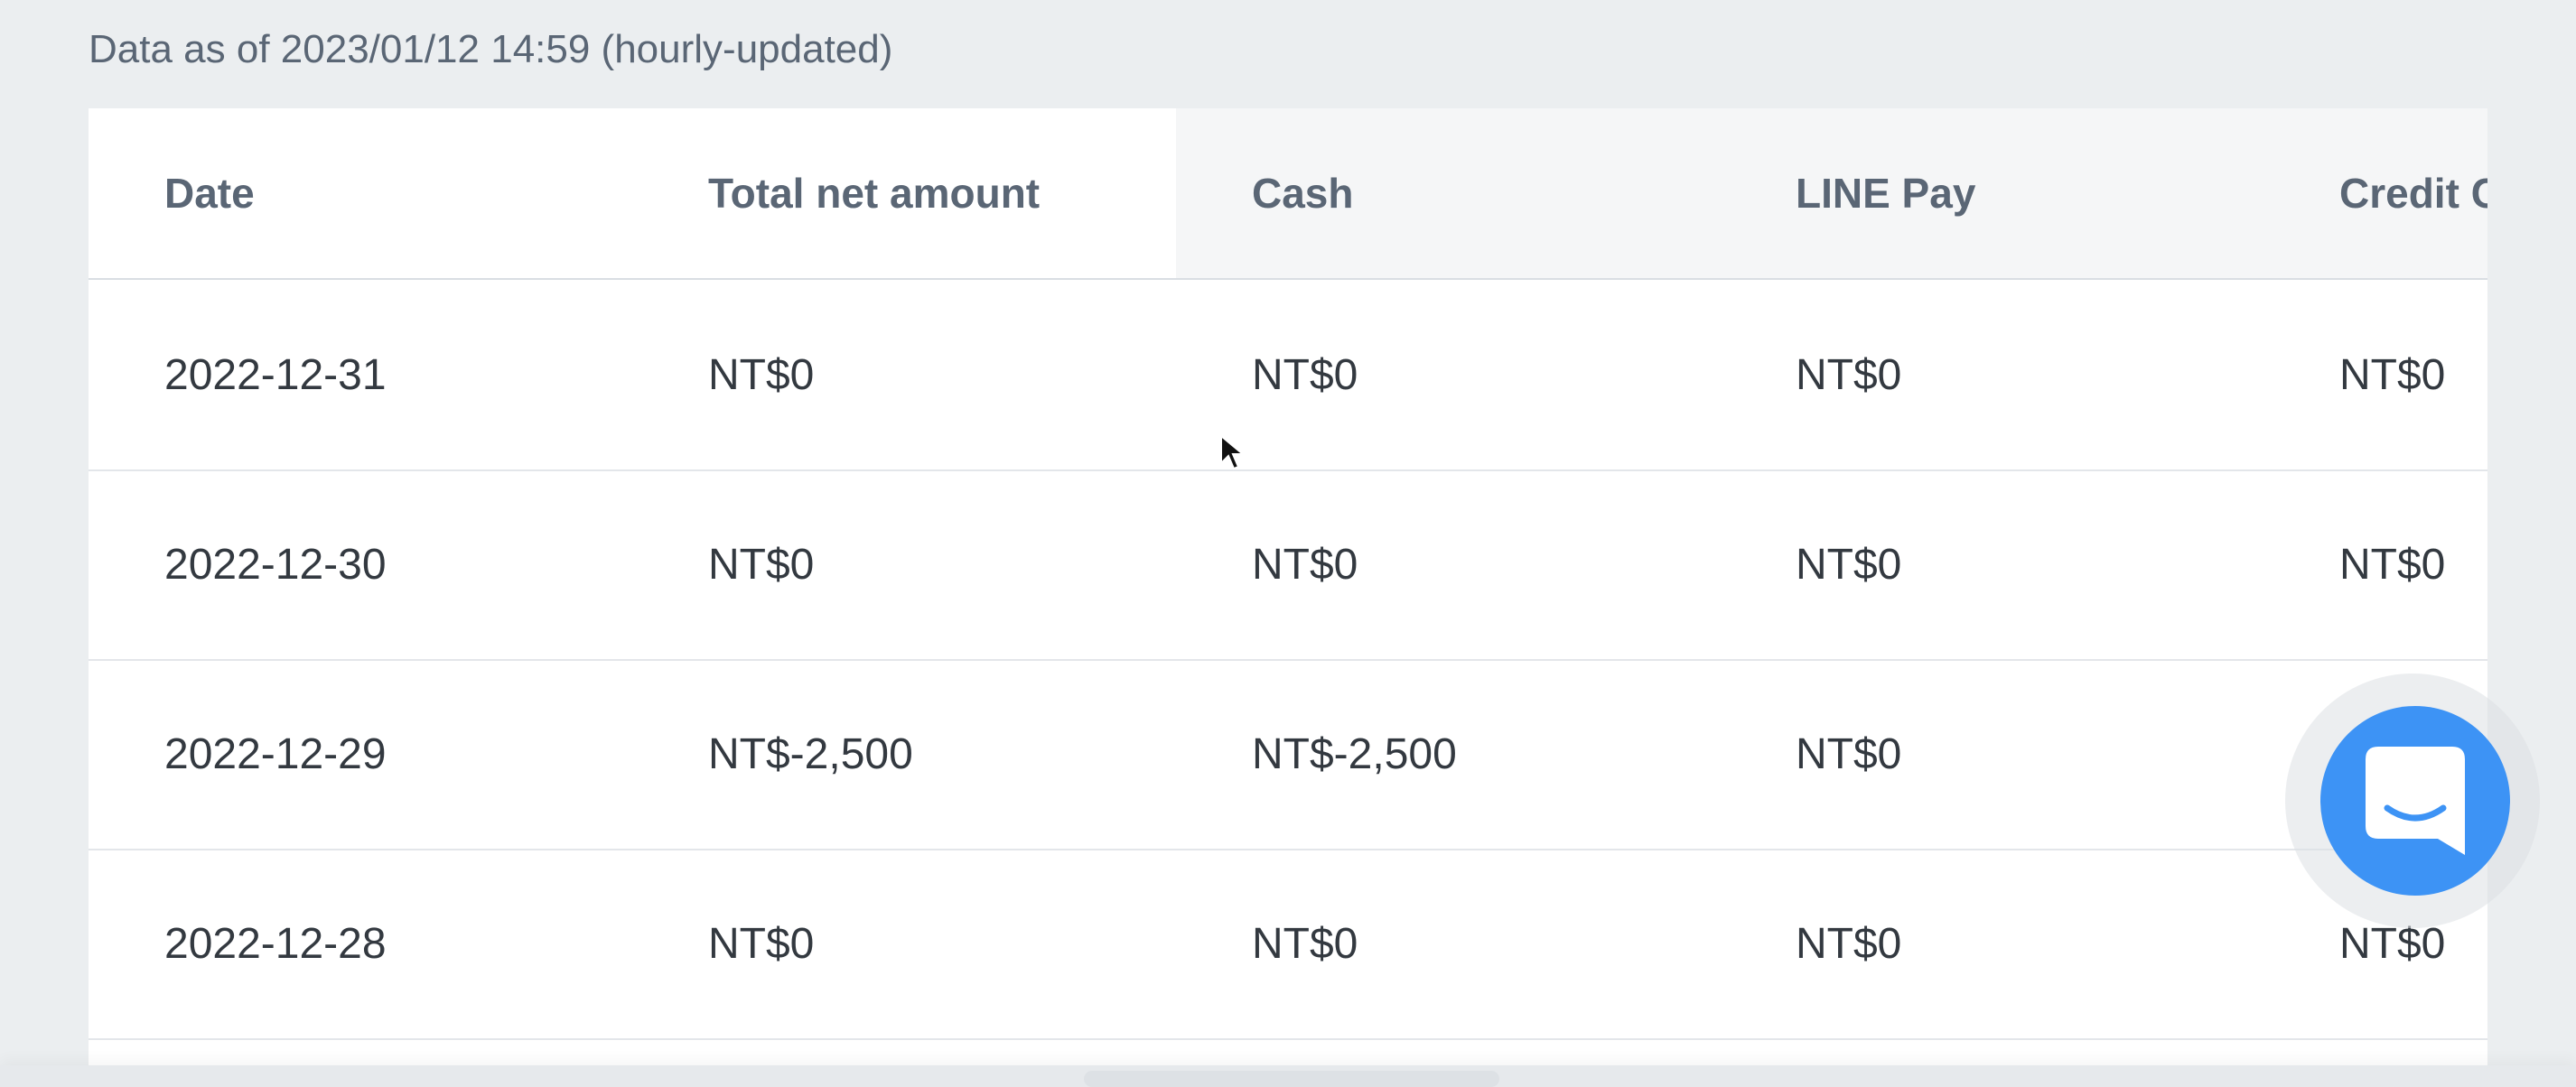 This screenshot has width=2576, height=1087. Describe the element at coordinates (904, 193) in the screenshot. I see `header-total-net-amount: Total net amount` at that location.